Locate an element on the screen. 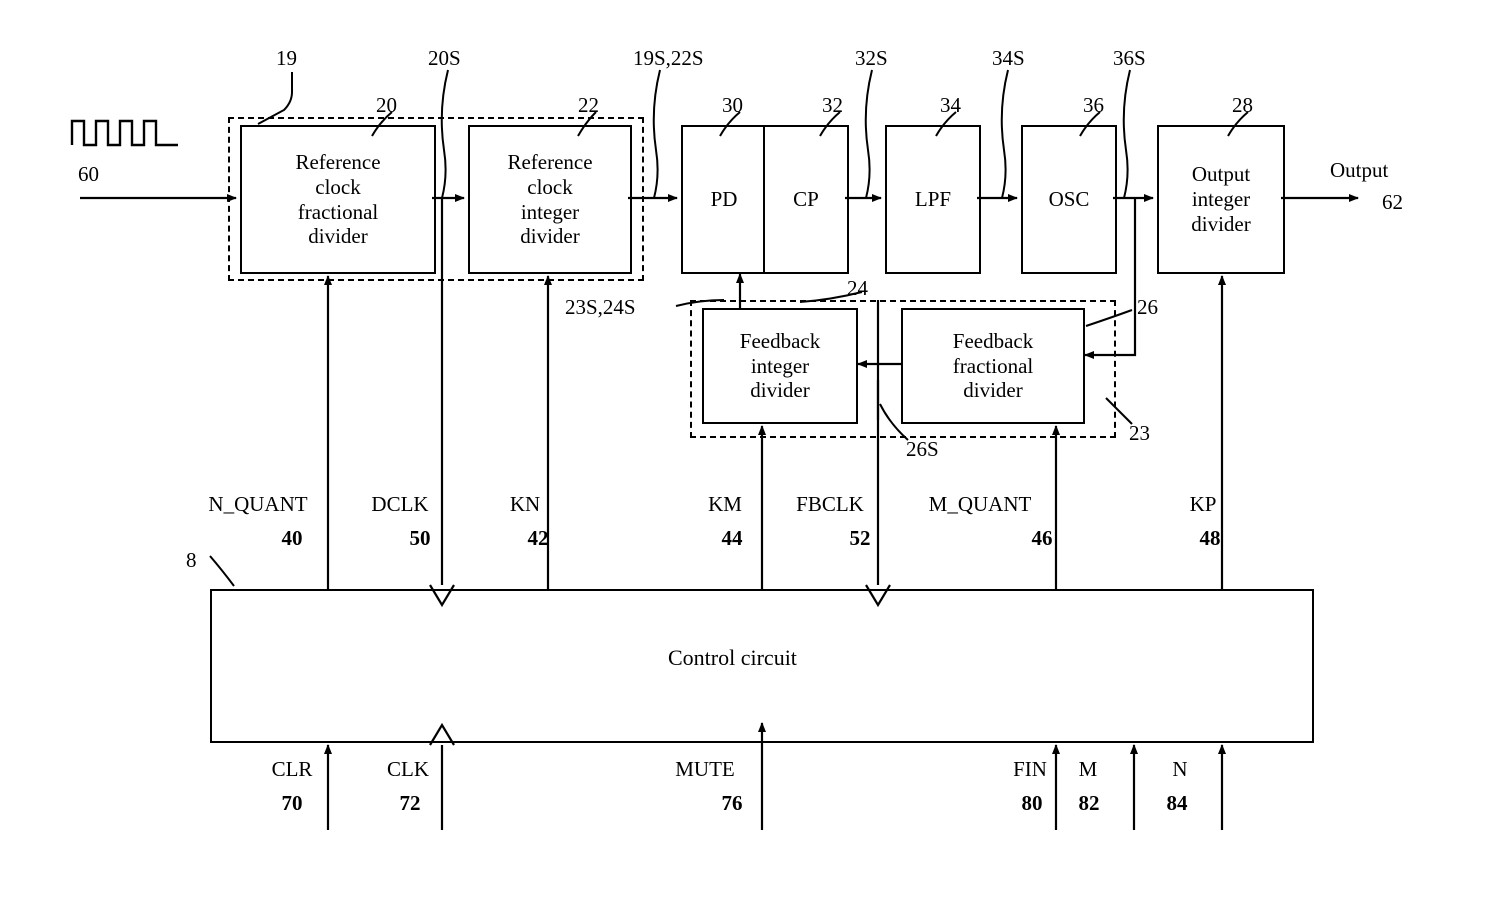 The height and width of the screenshot is (913, 1505). ref-num-26: 26 is located at coordinates (1147, 307).